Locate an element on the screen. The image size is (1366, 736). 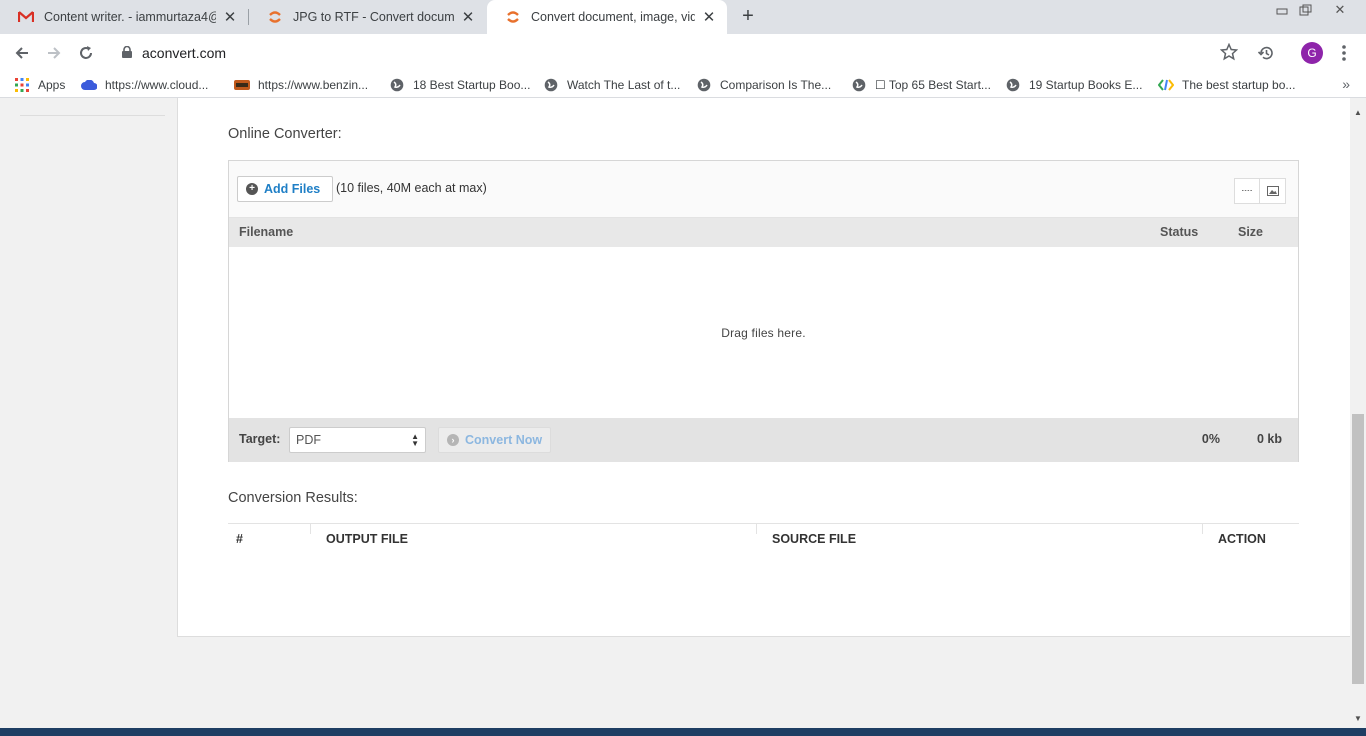
filename-column-header: Filename is located at coordinates (266, 232).